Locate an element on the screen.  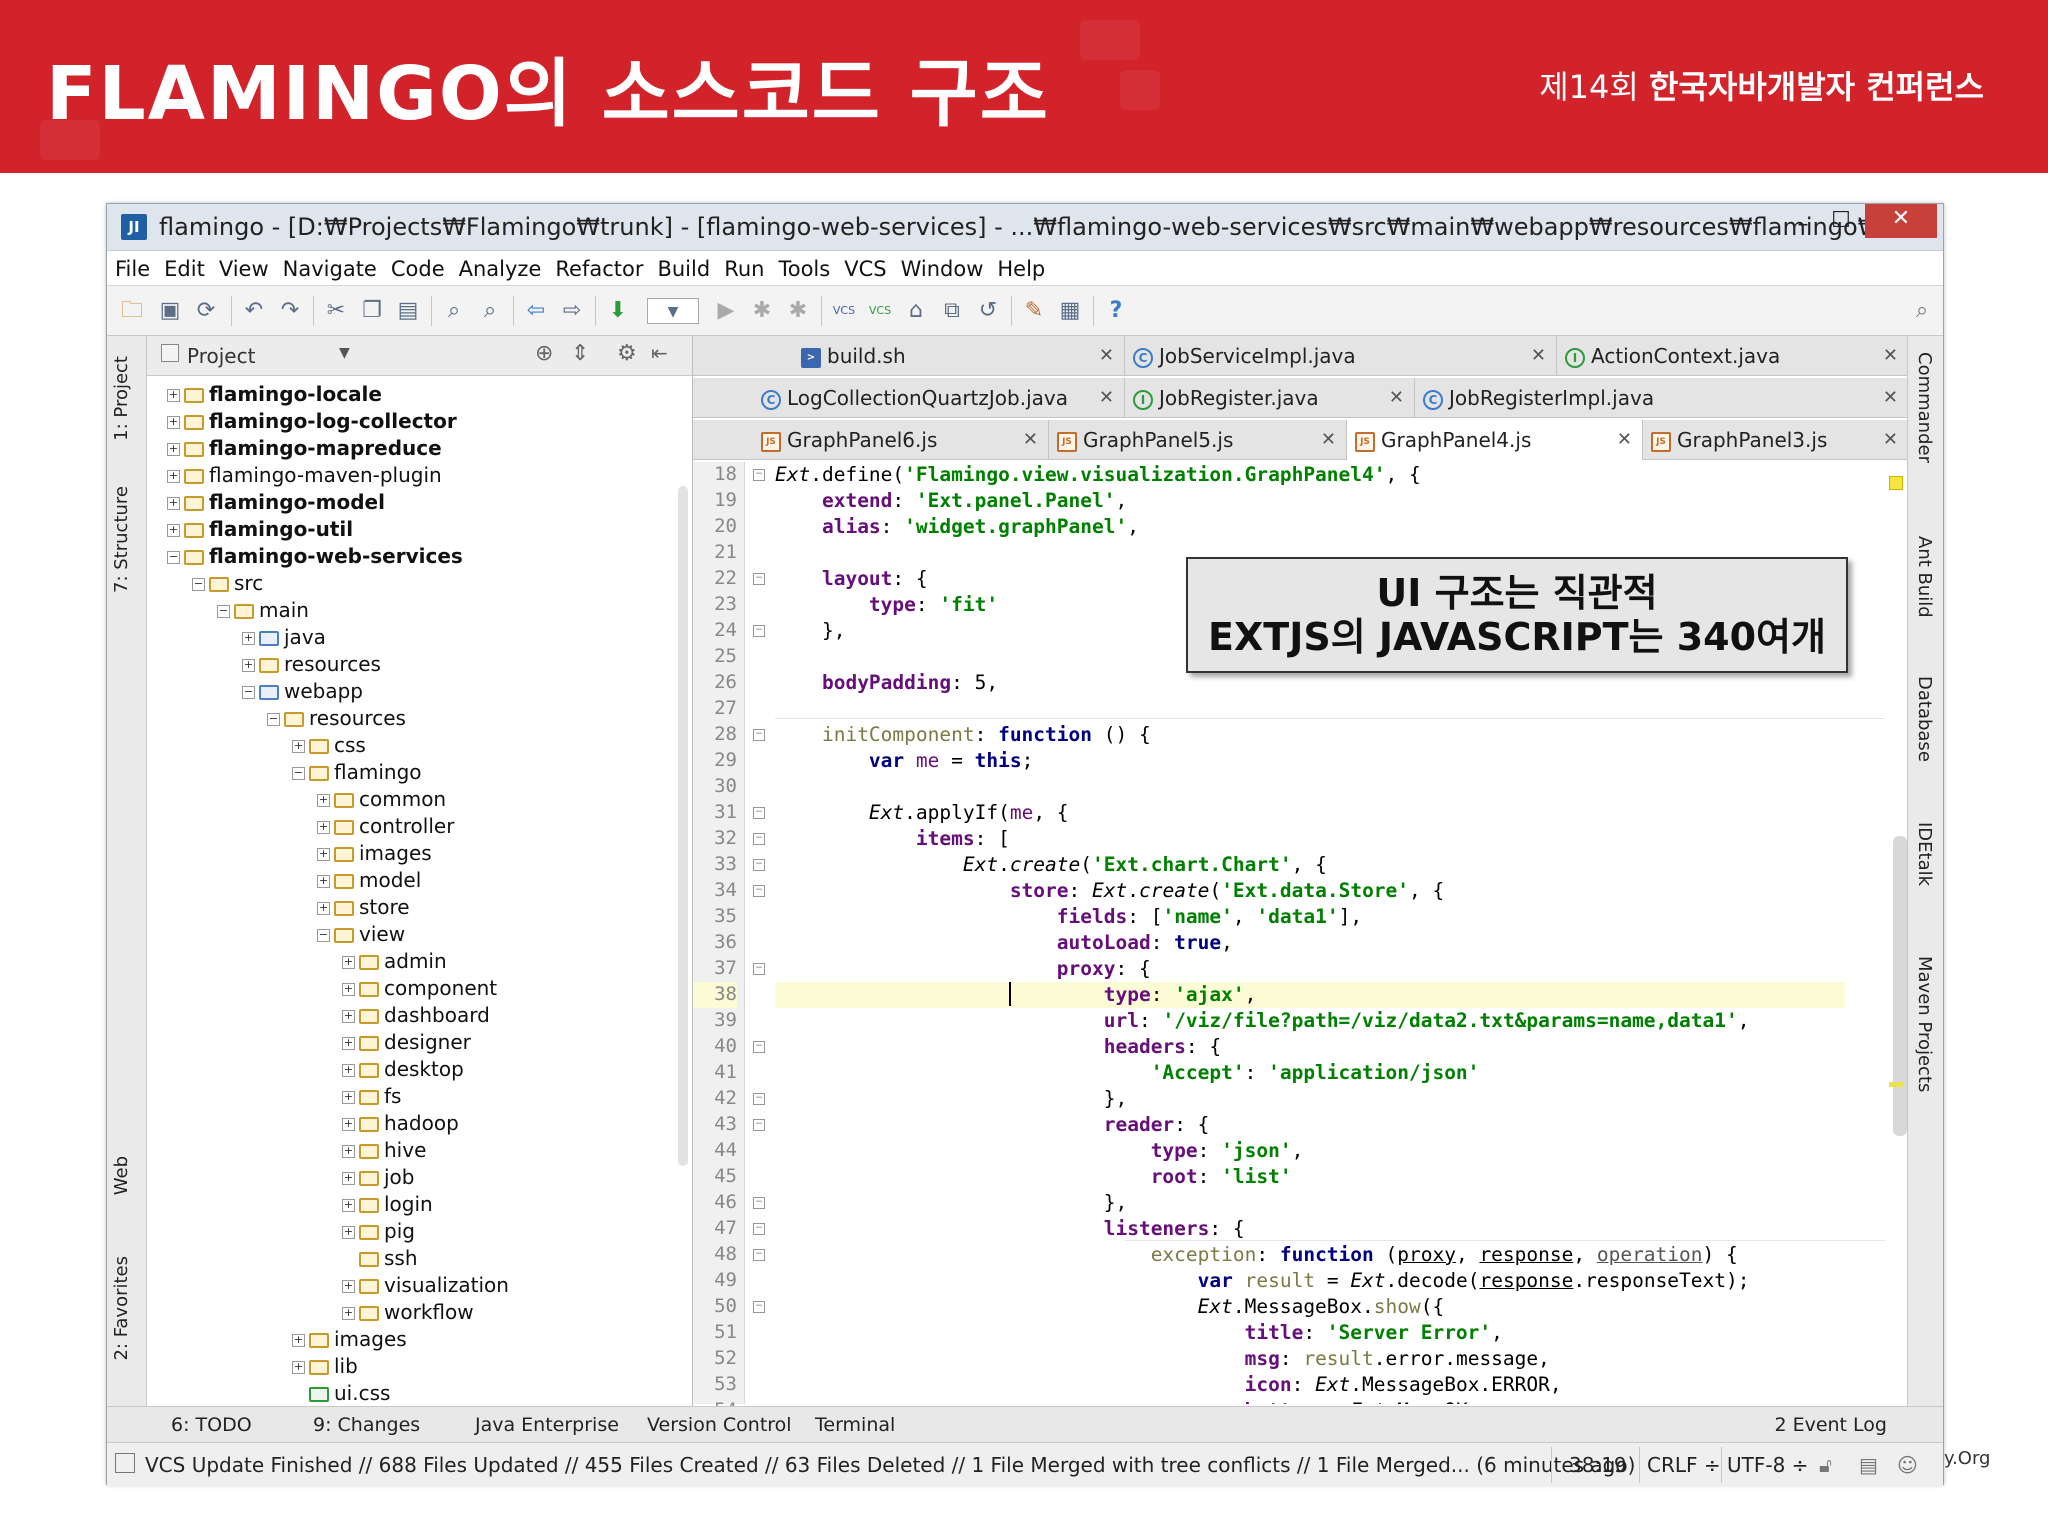
redo-icon: ↷ is located at coordinates (290, 311).